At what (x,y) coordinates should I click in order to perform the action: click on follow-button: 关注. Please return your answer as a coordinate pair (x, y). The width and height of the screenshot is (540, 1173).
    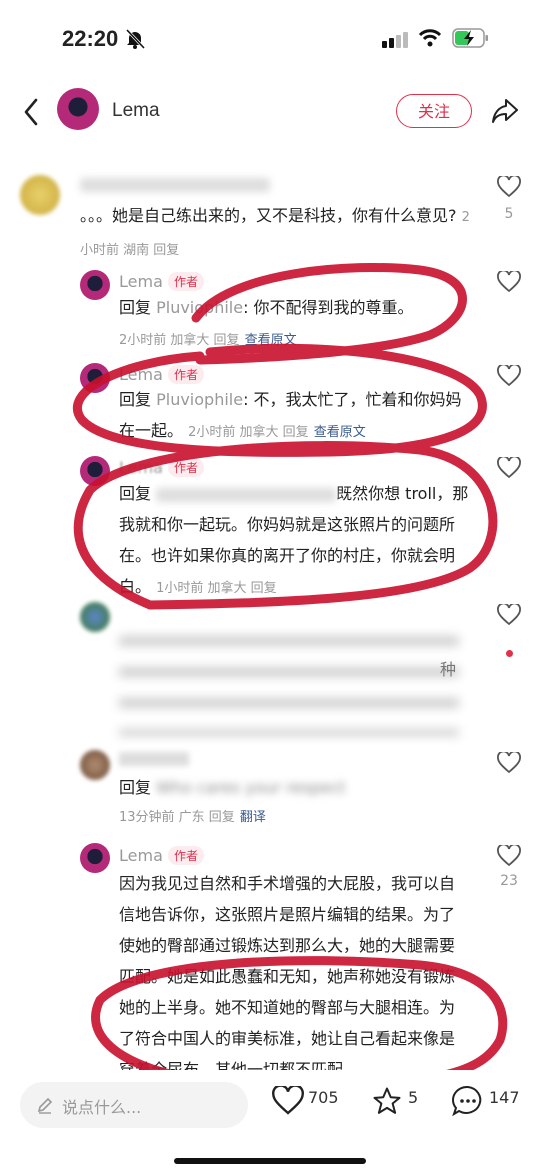
    Looking at the image, I should click on (434, 111).